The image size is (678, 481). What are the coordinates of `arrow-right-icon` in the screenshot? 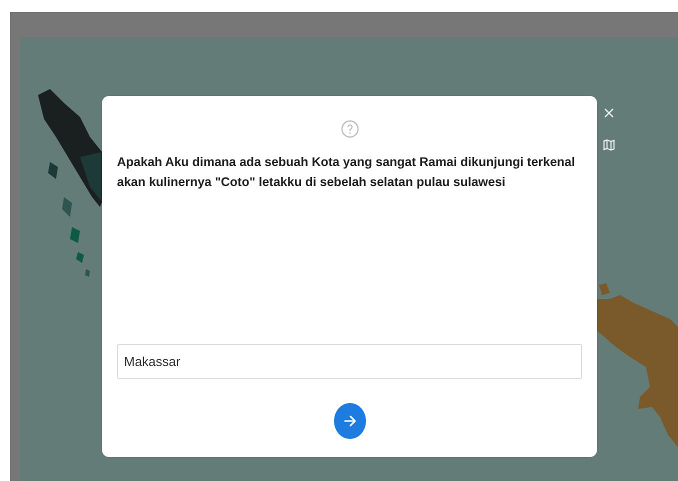 It's located at (349, 421).